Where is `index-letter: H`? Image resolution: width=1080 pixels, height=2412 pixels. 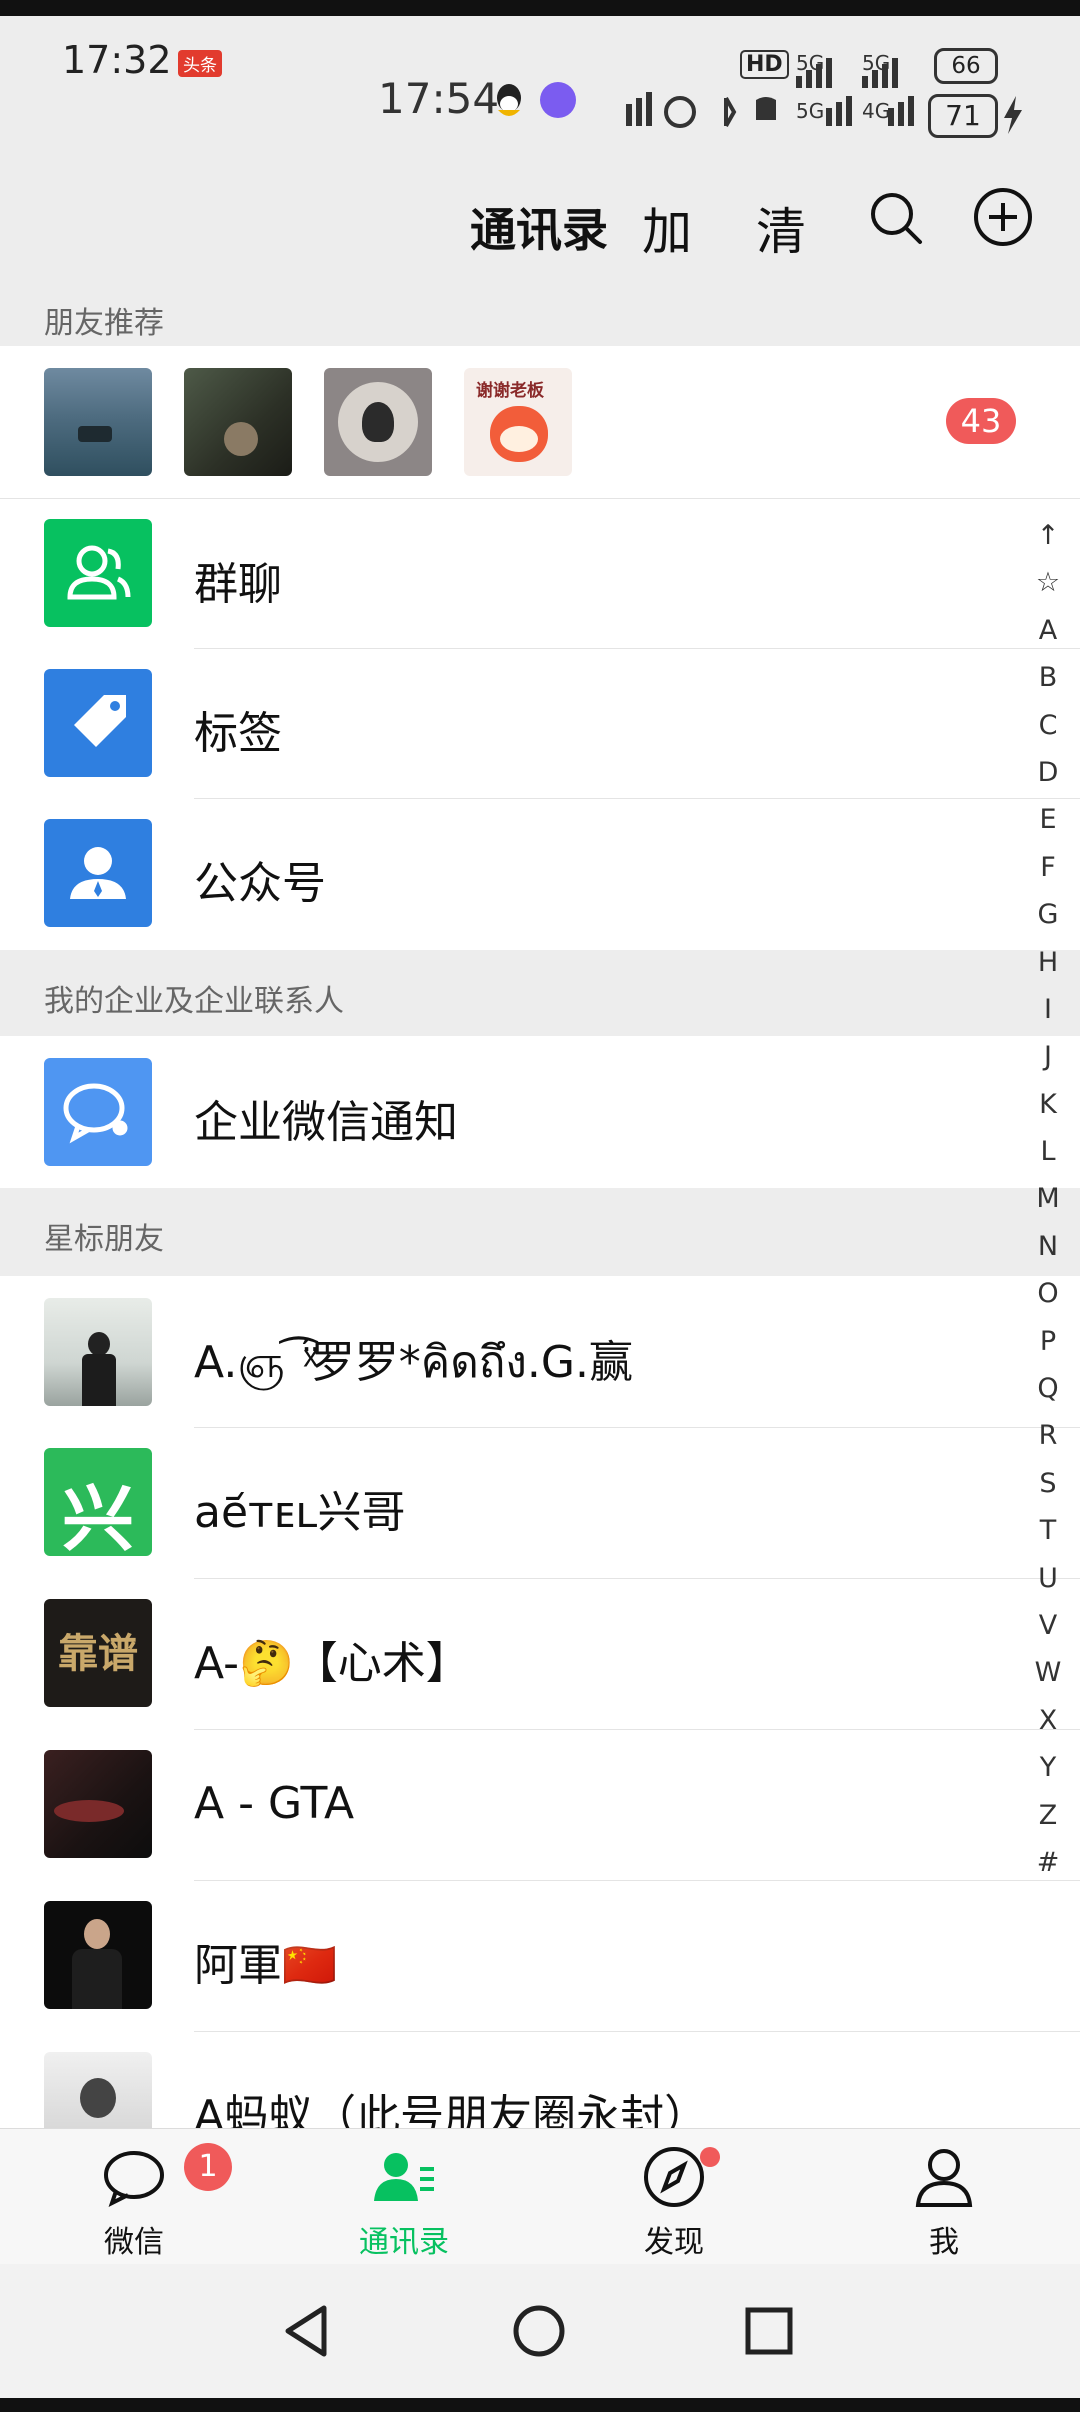
index-letter: H is located at coordinates (1048, 962).